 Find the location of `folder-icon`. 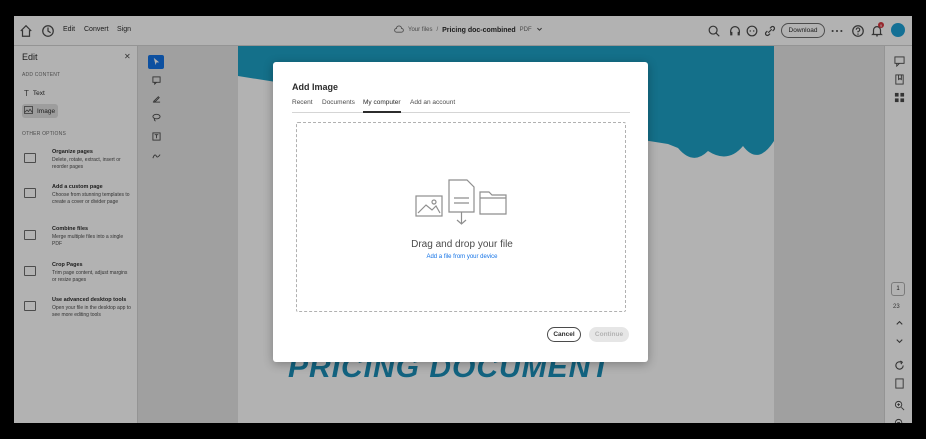

folder-icon is located at coordinates (493, 203).